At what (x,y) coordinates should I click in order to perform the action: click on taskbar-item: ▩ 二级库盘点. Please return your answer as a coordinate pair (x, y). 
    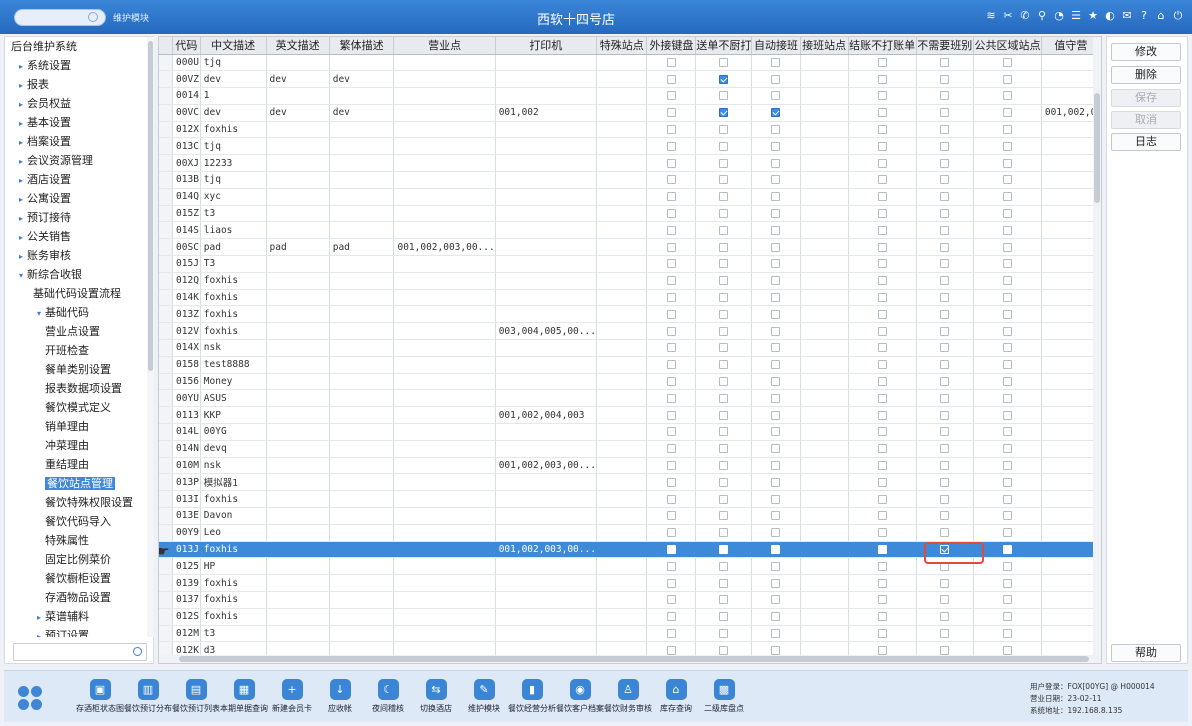
    Looking at the image, I should click on (724, 696).